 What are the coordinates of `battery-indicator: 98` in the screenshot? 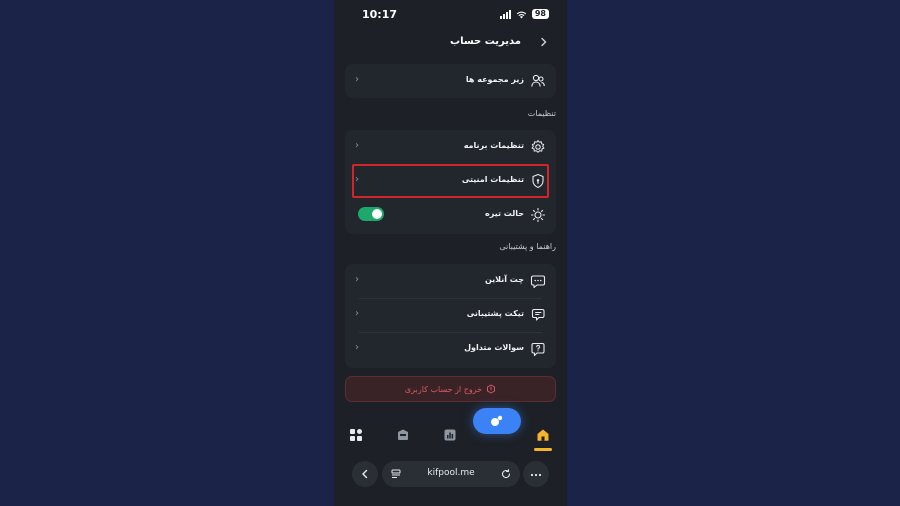 It's located at (540, 14).